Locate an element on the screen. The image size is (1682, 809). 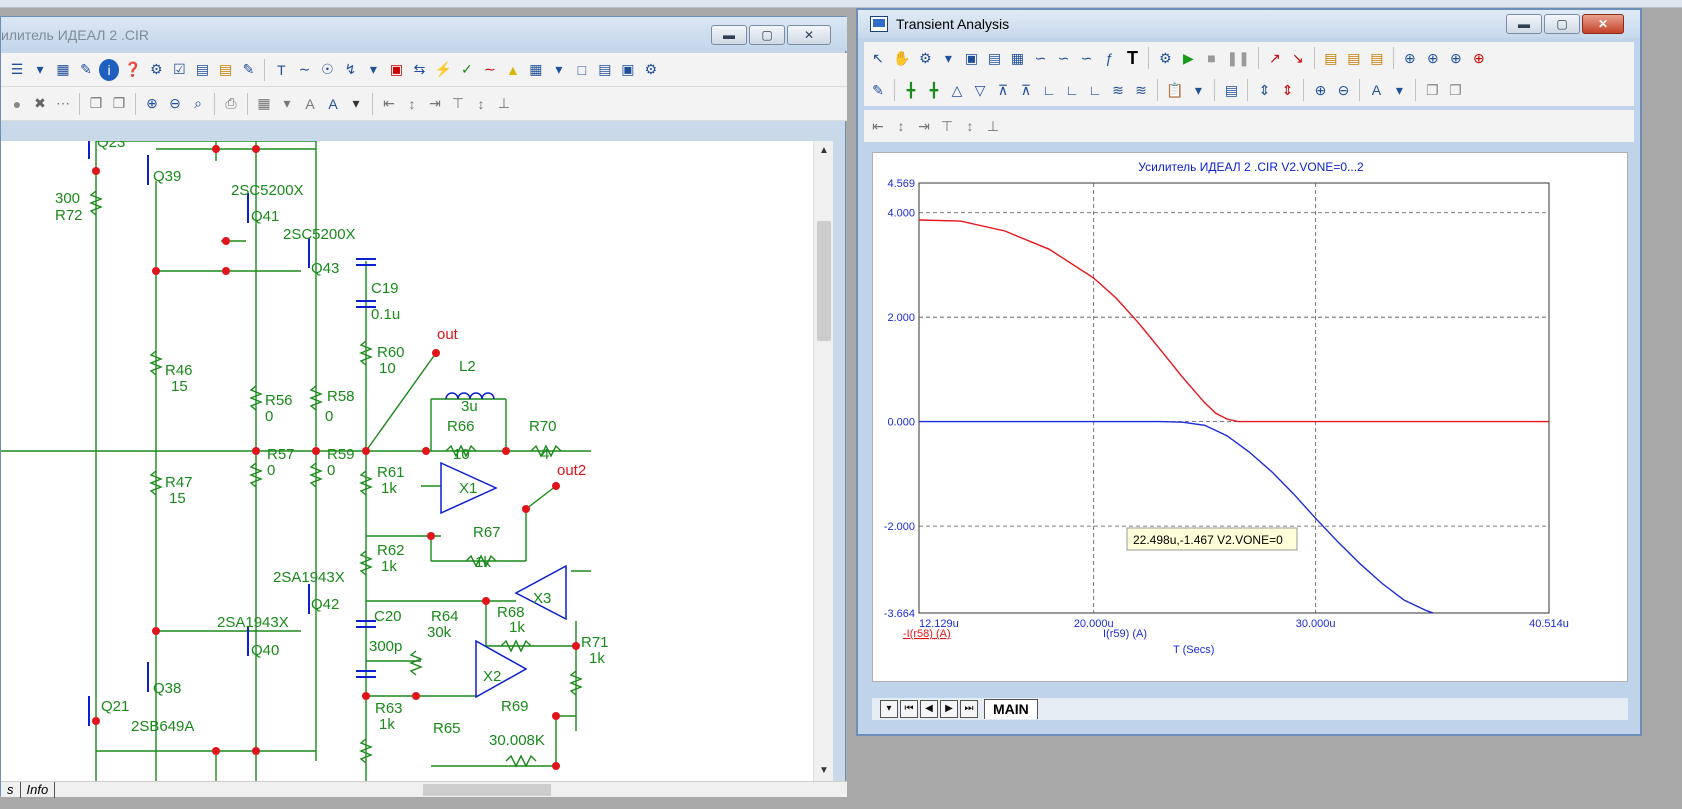
slope-icon: ≋ is located at coordinates (1118, 90).